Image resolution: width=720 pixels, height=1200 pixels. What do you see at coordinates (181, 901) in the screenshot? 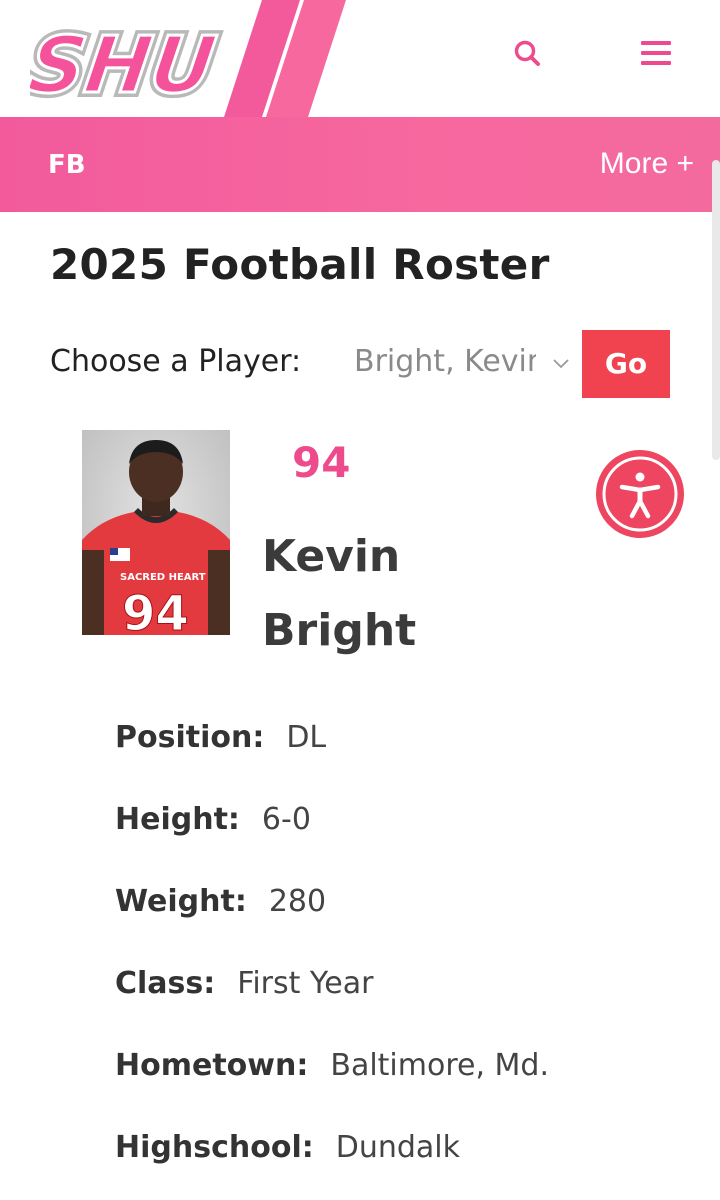
I see `detail-label: Weight:` at bounding box center [181, 901].